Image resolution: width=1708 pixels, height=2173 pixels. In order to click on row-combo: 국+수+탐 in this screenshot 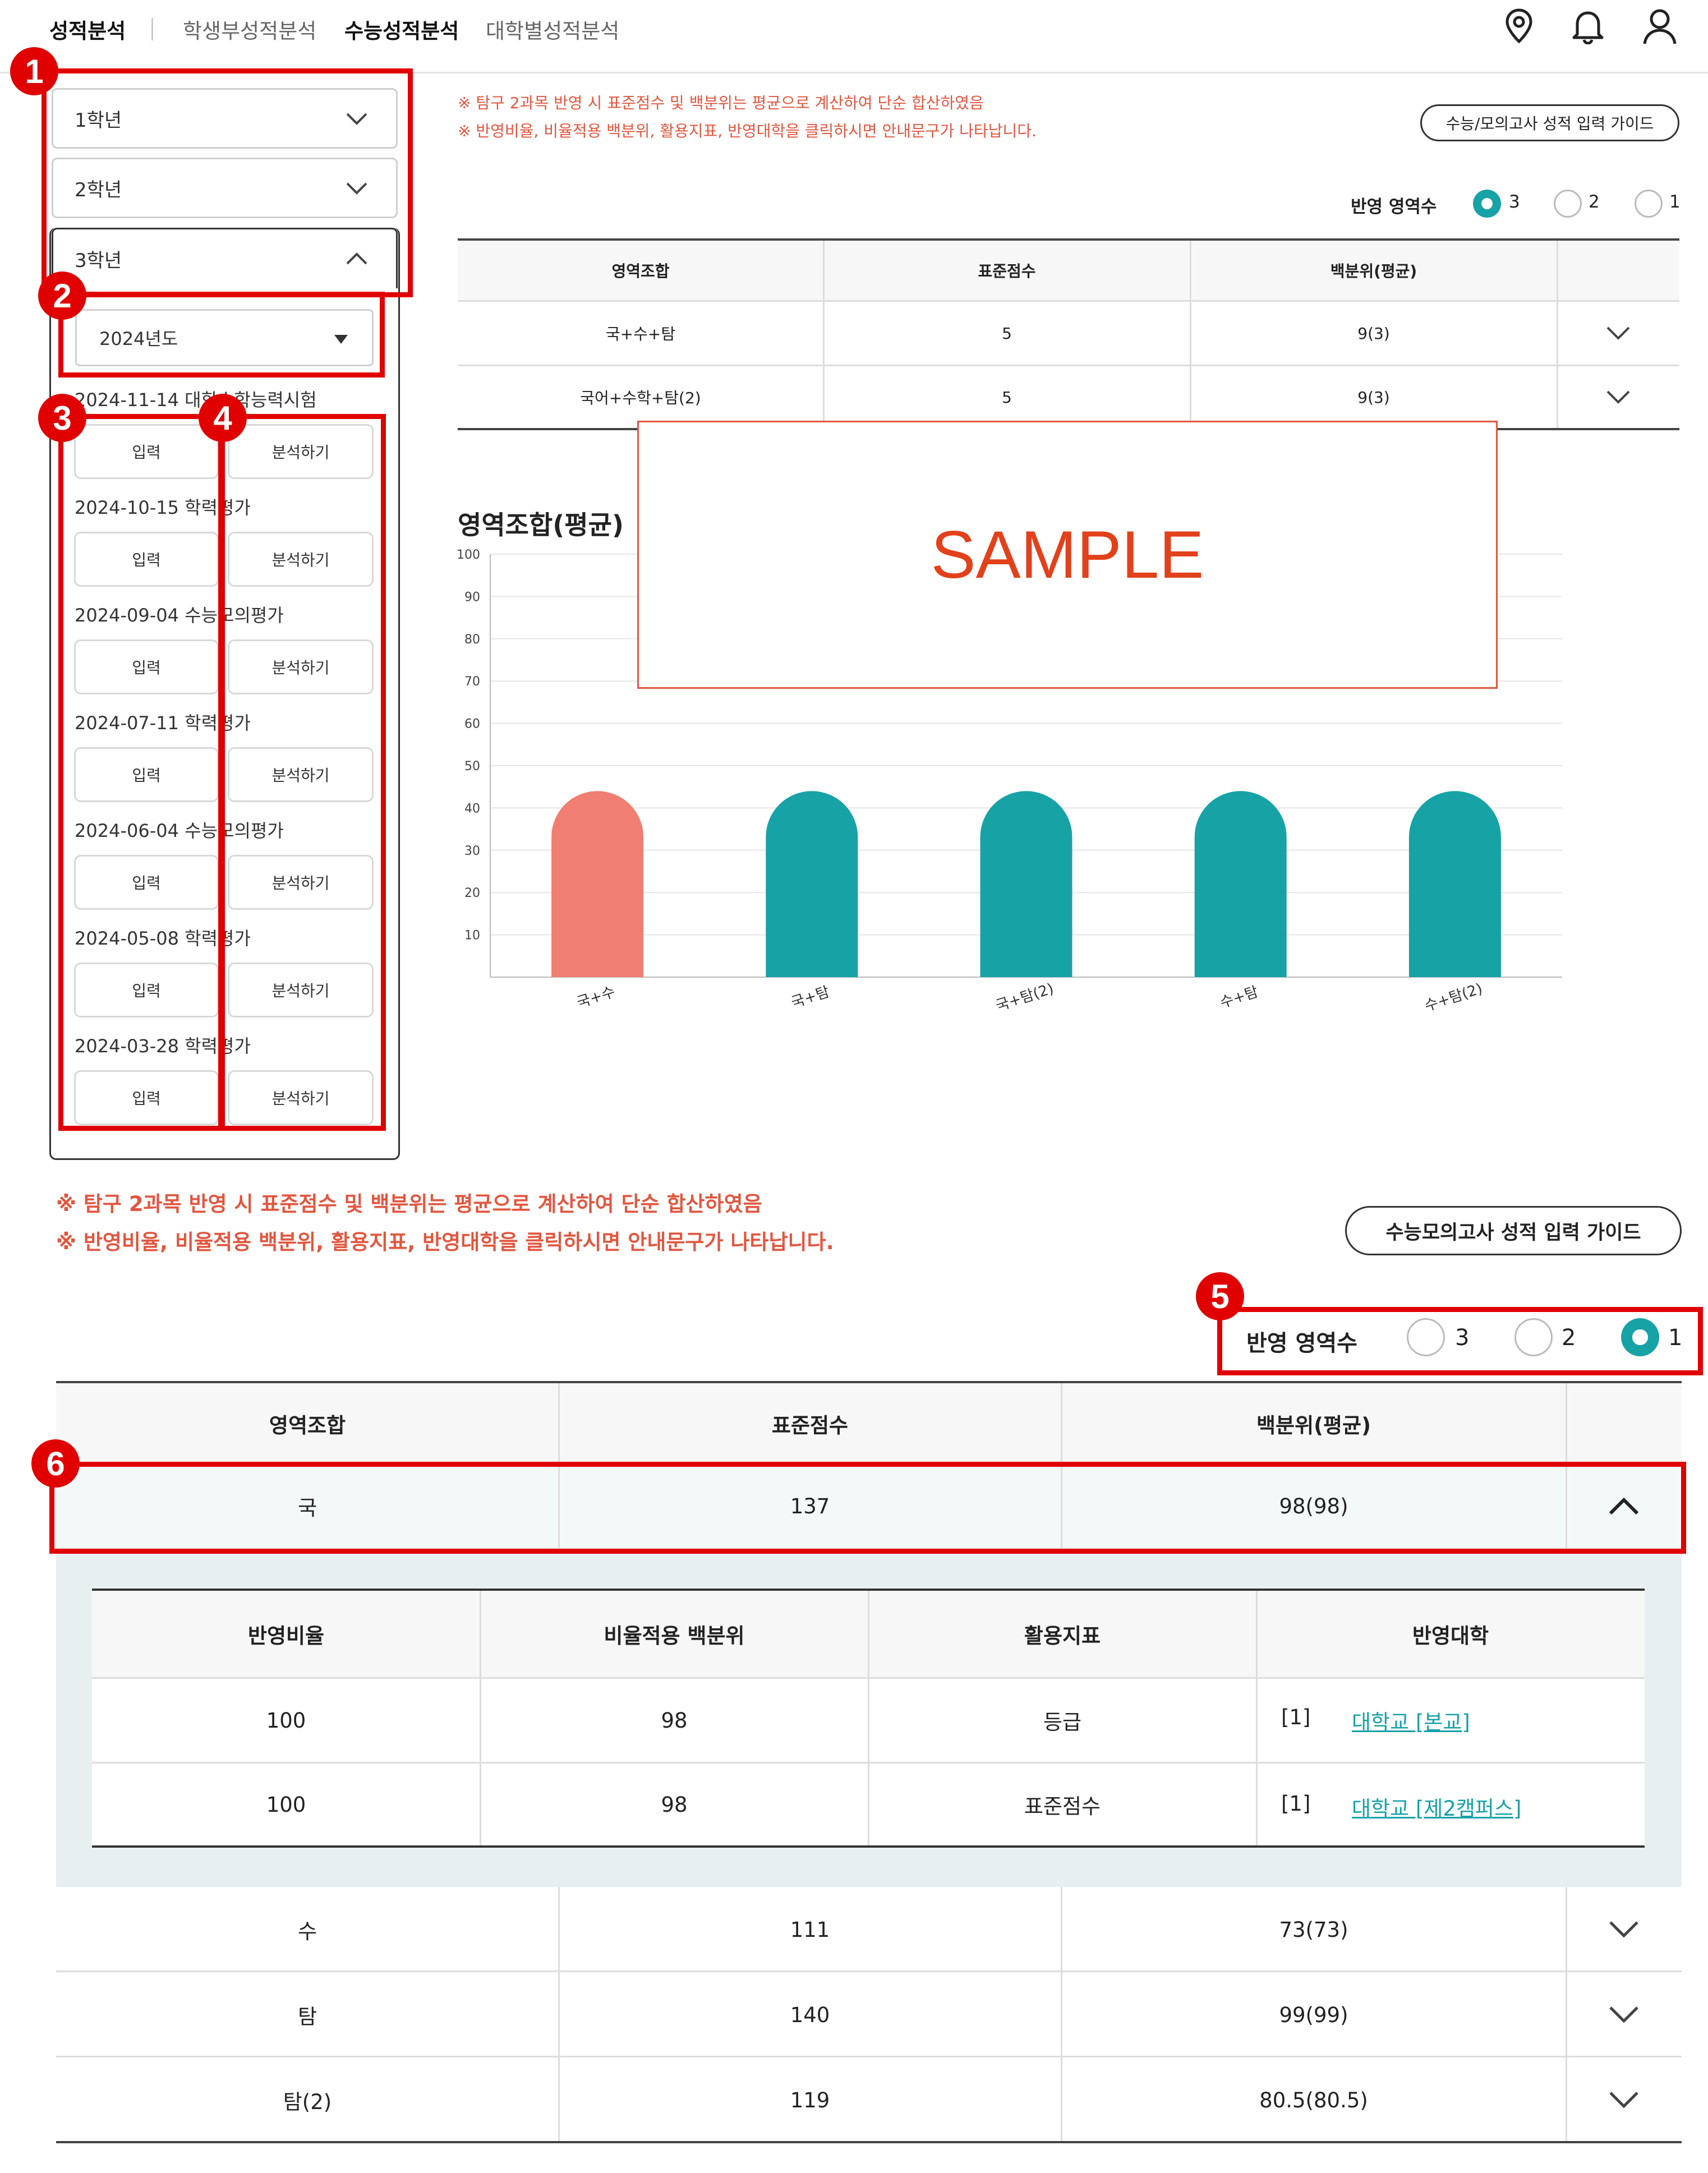, I will do `click(640, 334)`.